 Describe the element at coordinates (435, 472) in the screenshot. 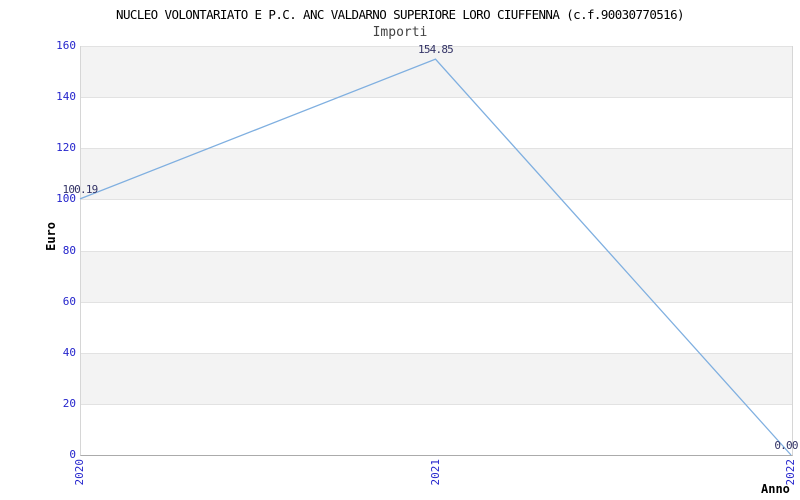

I see `x-tick-label: 2021` at that location.